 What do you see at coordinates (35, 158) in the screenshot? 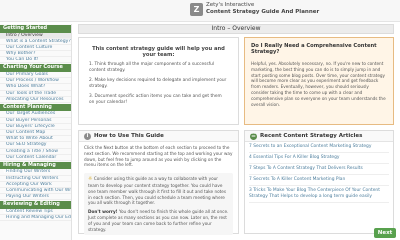
I see `sidebar-item-content-calendar: Our Content Calendar` at bounding box center [35, 158].